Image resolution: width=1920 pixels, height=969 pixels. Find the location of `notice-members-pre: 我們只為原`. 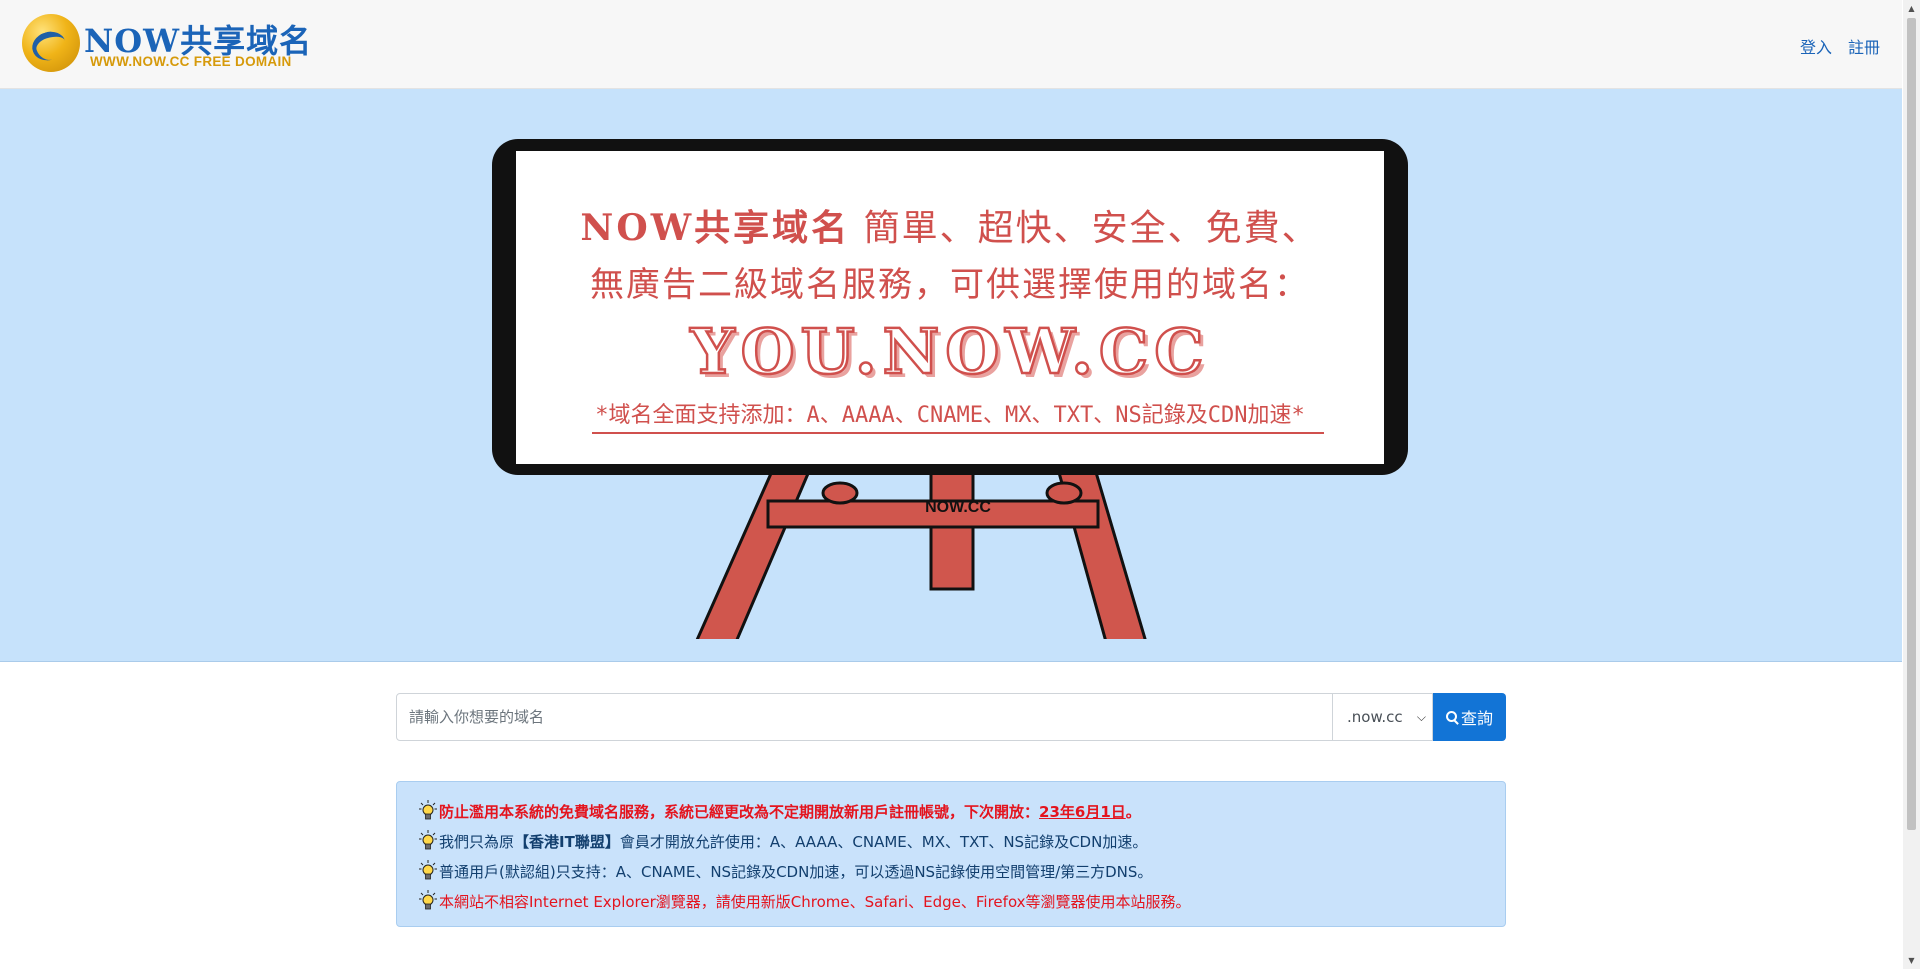

notice-members-pre: 我們只為原 is located at coordinates (477, 841).